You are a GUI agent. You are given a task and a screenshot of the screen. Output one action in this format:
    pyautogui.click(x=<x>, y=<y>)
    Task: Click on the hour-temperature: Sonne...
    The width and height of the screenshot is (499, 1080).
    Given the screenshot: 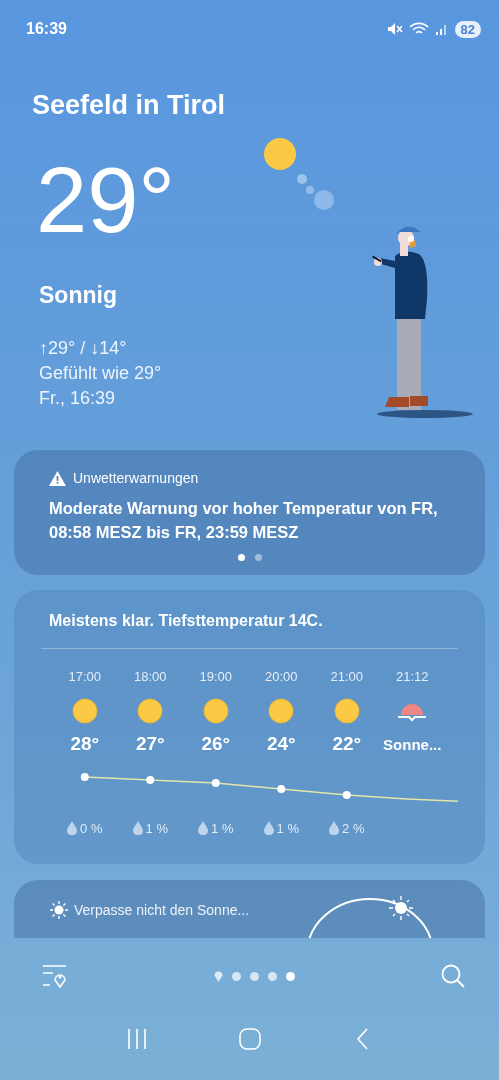 What is the action you would take?
    pyautogui.click(x=412, y=745)
    